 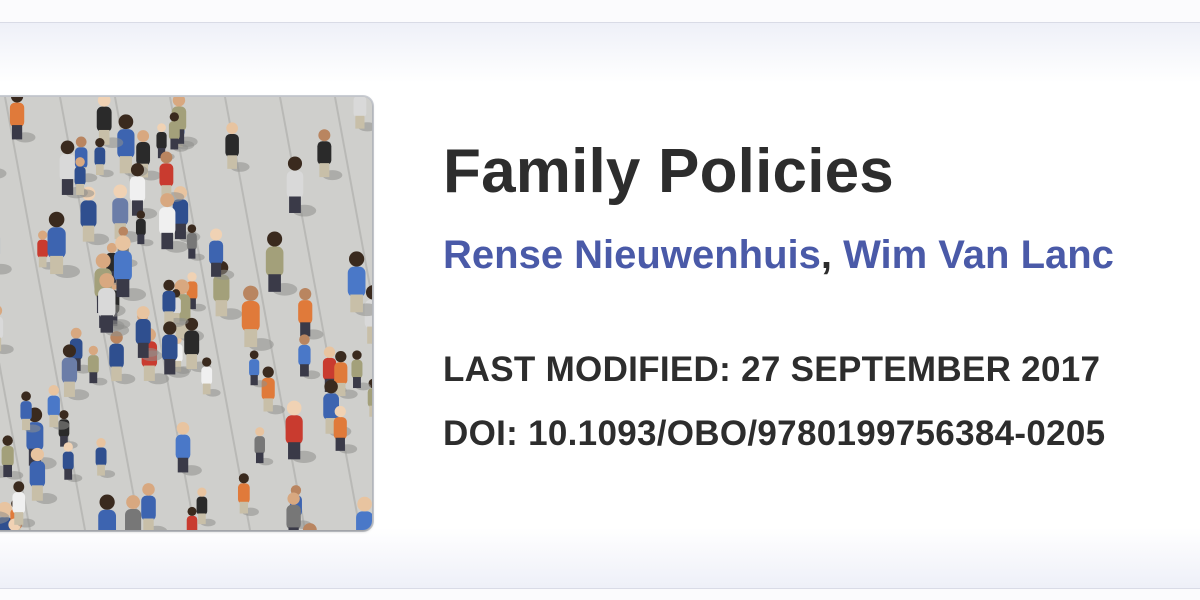 I want to click on author-link-2: Wim Van Lanc, so click(x=978, y=255).